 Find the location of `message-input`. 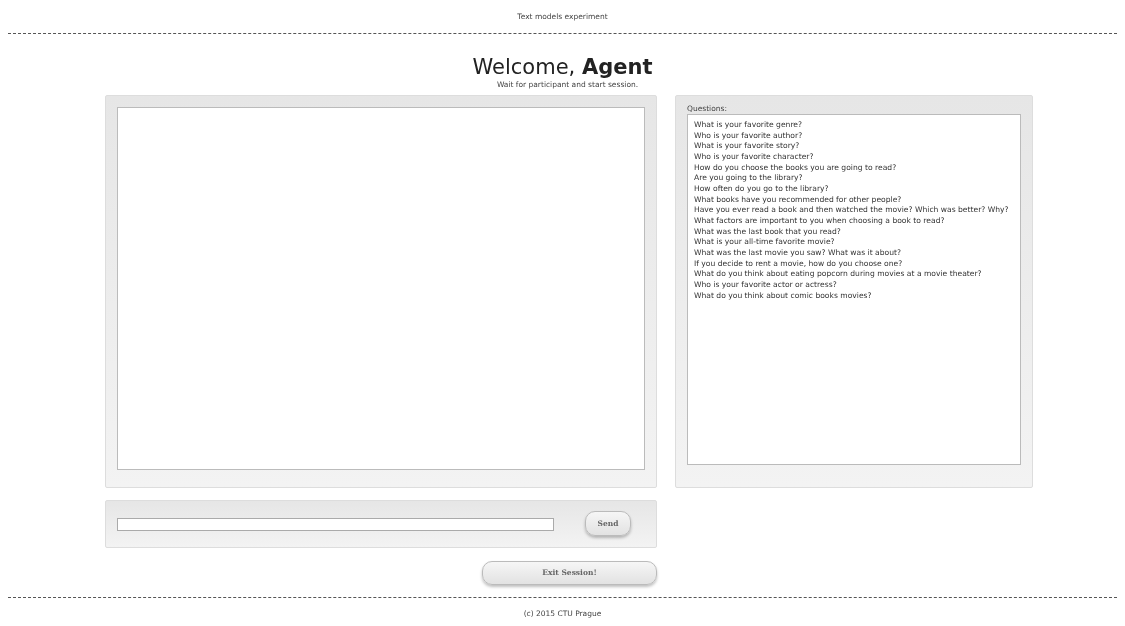

message-input is located at coordinates (335, 524).